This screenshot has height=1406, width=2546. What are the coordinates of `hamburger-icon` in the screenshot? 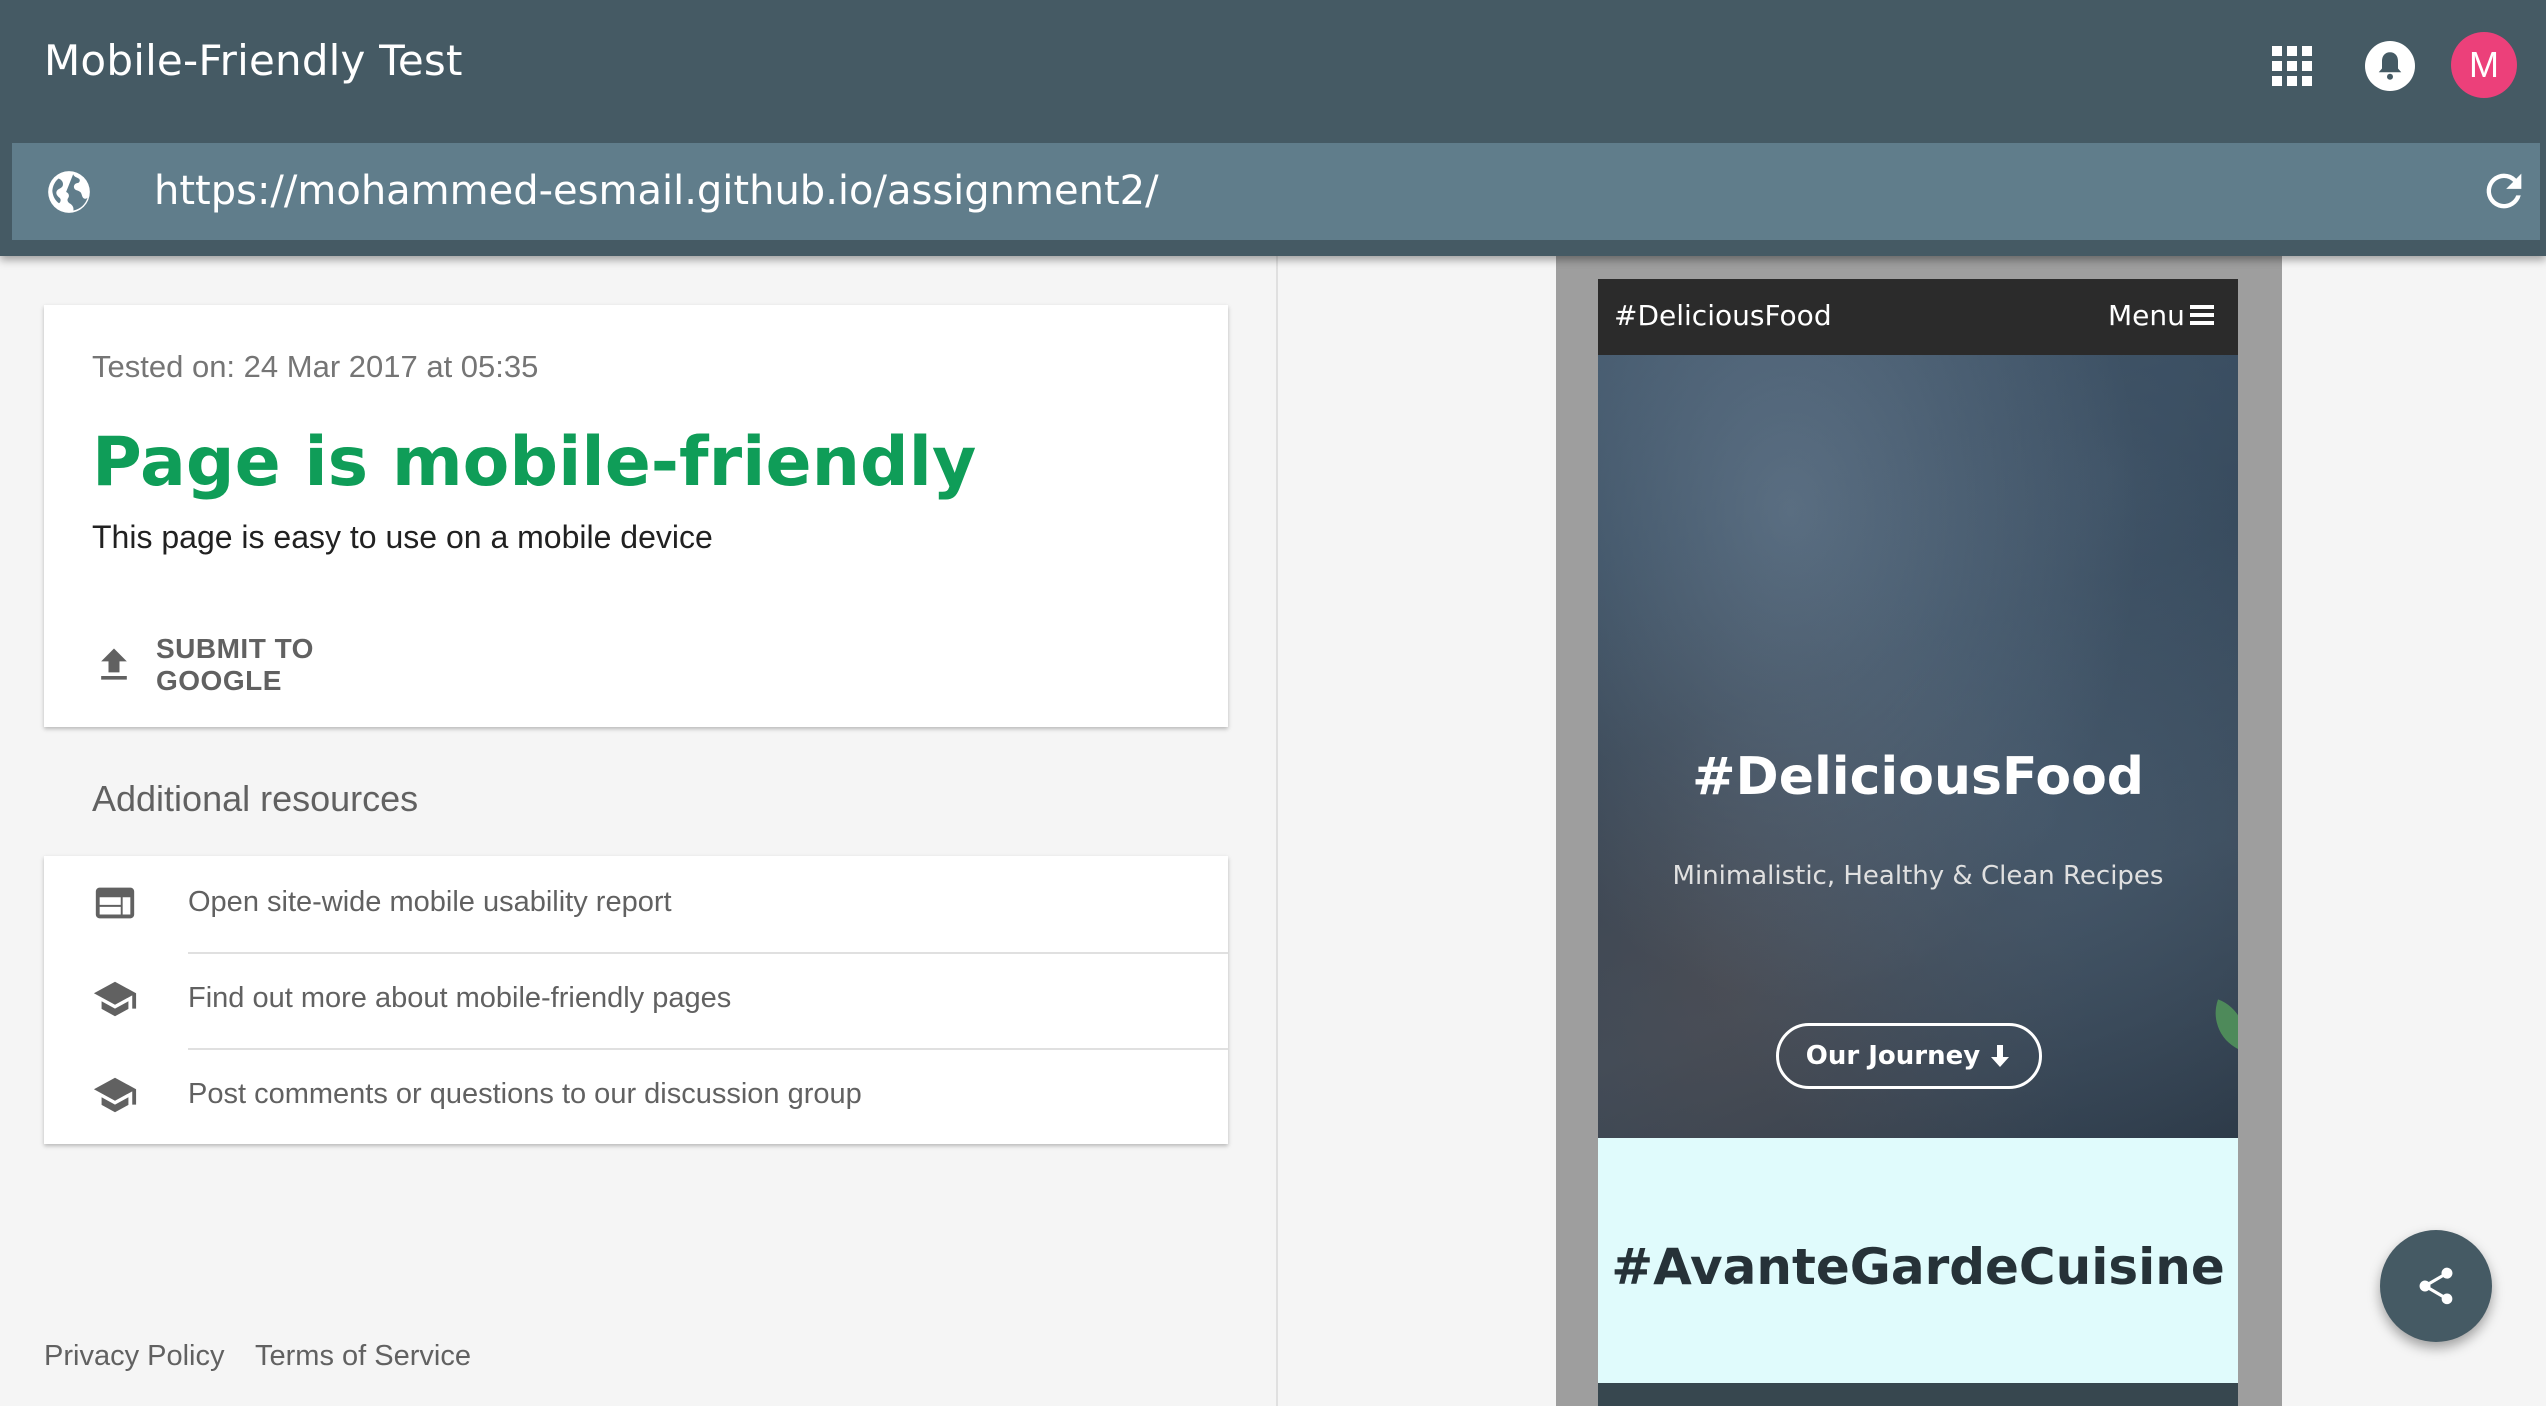 It's located at (2202, 315).